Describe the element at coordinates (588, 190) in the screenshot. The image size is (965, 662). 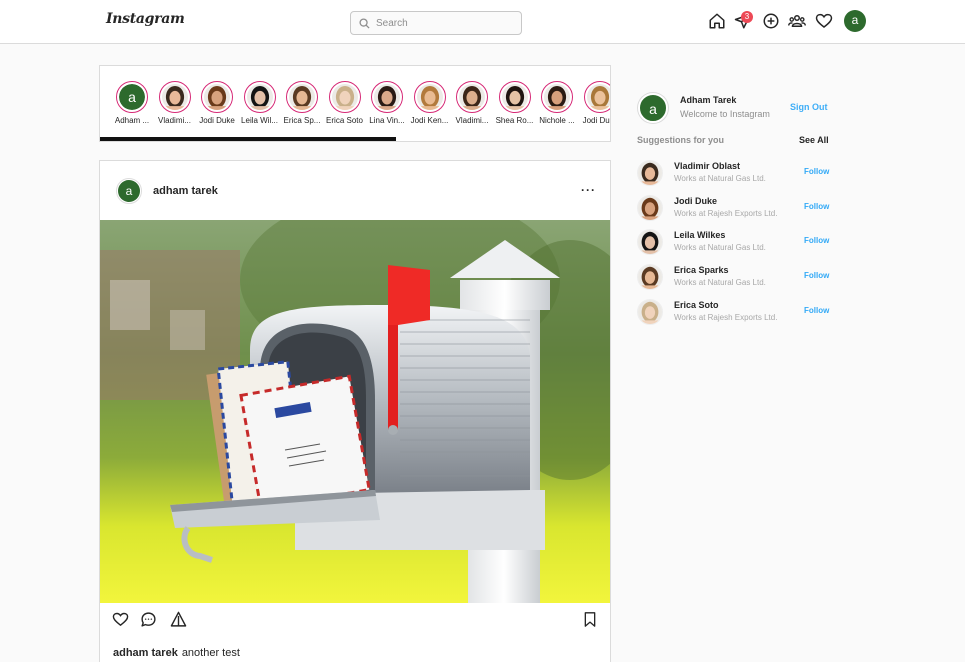
I see `more-options-icon: ···` at that location.